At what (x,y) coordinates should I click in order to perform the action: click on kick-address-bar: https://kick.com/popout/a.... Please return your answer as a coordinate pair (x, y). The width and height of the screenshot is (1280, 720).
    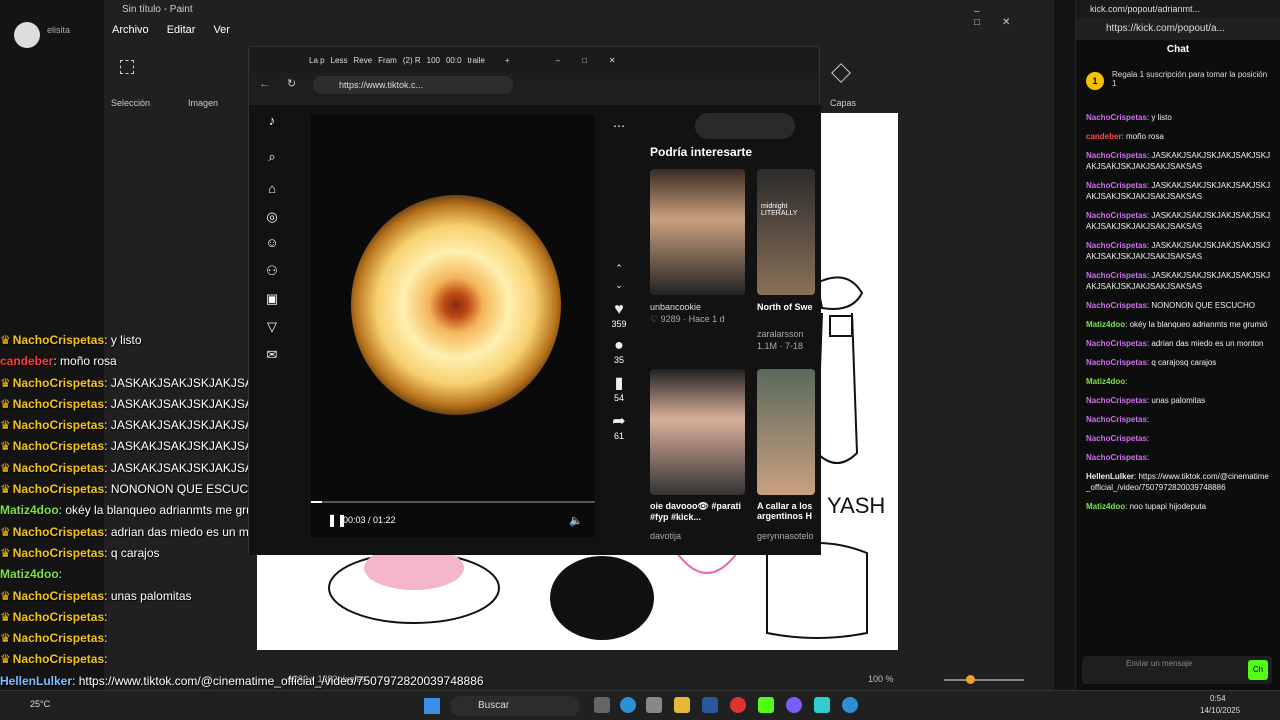
    Looking at the image, I should click on (1178, 29).